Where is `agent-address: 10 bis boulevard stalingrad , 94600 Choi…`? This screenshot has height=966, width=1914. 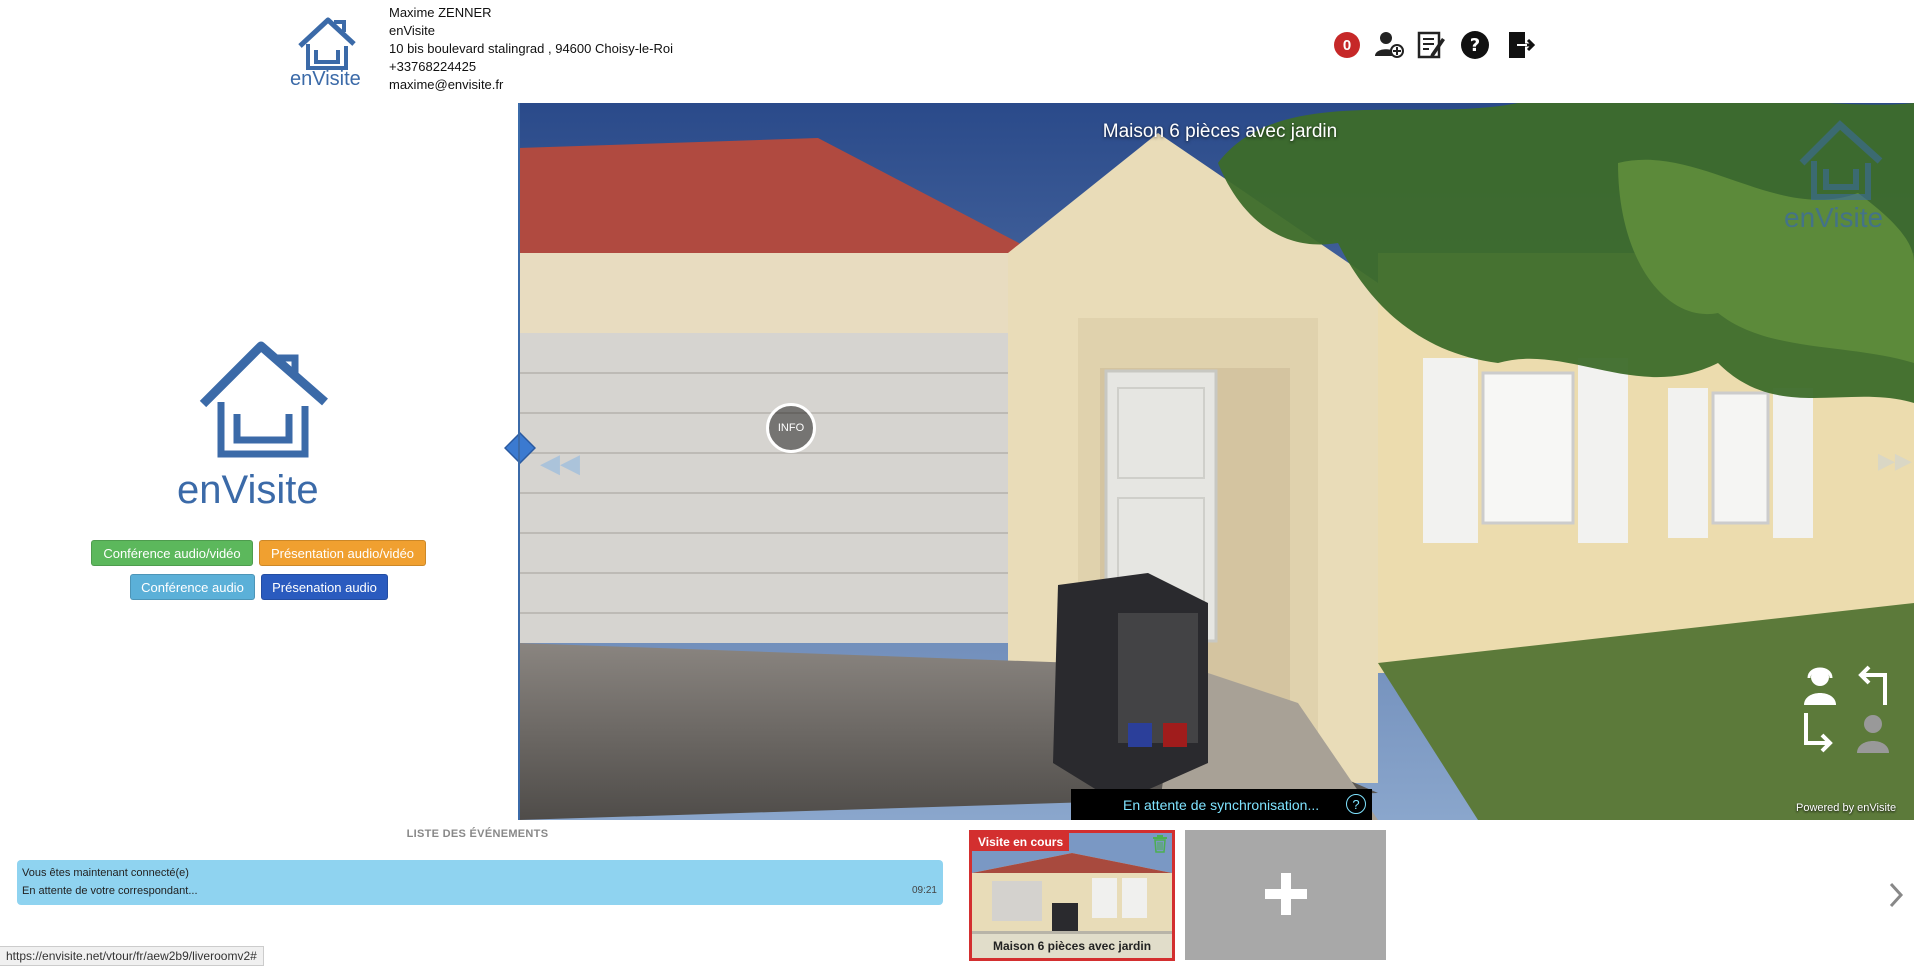 agent-address: 10 bis boulevard stalingrad , 94600 Choi… is located at coordinates (531, 48).